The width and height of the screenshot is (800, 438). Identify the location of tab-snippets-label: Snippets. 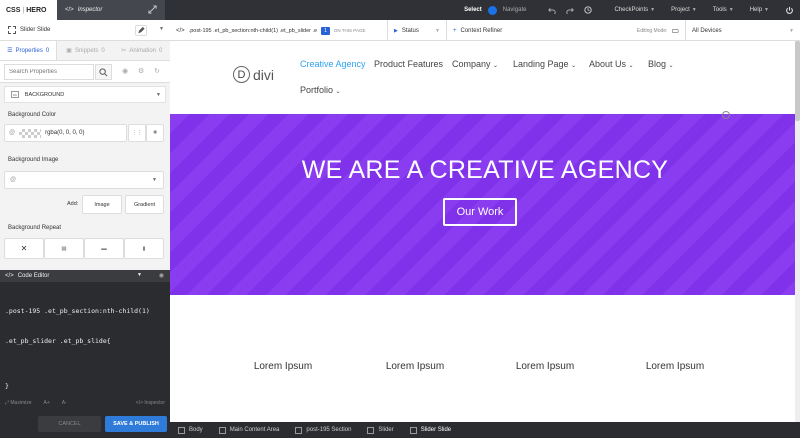
(86, 50).